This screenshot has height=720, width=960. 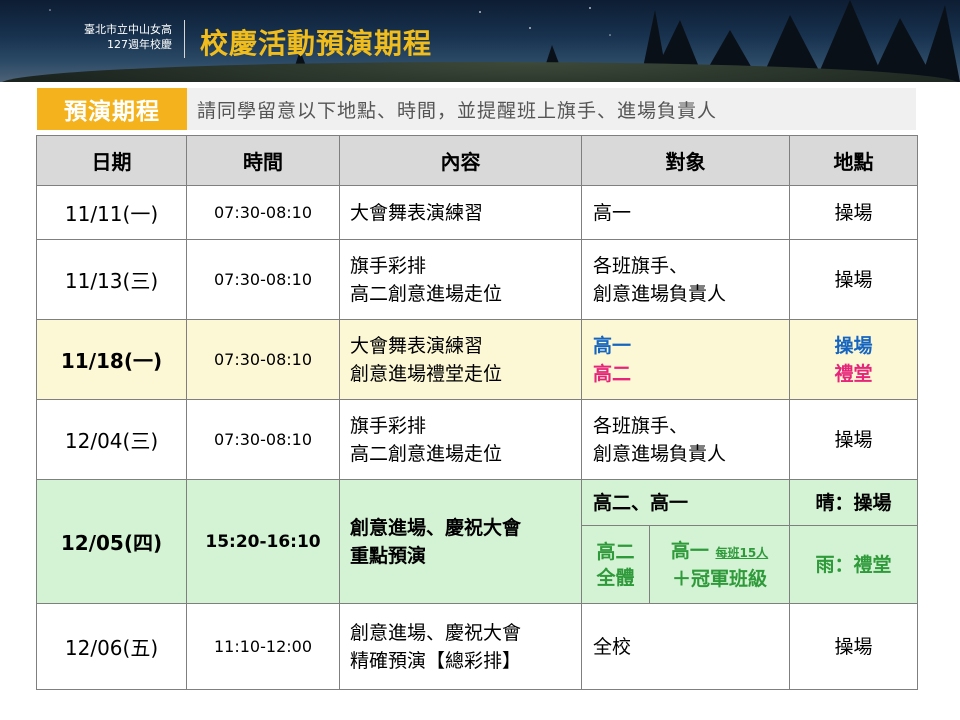 I want to click on content-line: 精確預演【總彩排】, so click(x=436, y=660).